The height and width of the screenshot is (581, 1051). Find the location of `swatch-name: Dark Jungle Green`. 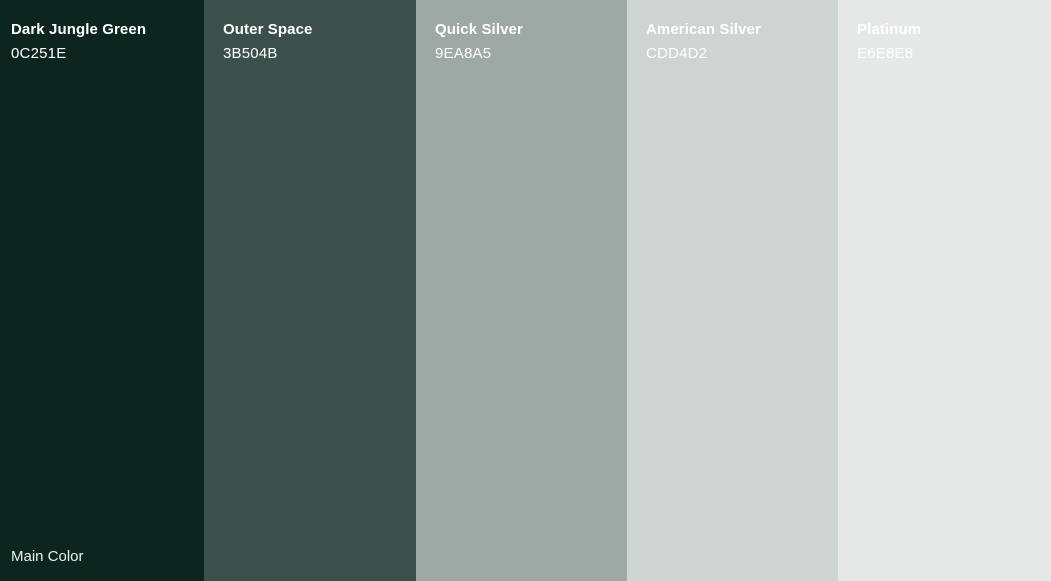

swatch-name: Dark Jungle Green is located at coordinates (79, 29).